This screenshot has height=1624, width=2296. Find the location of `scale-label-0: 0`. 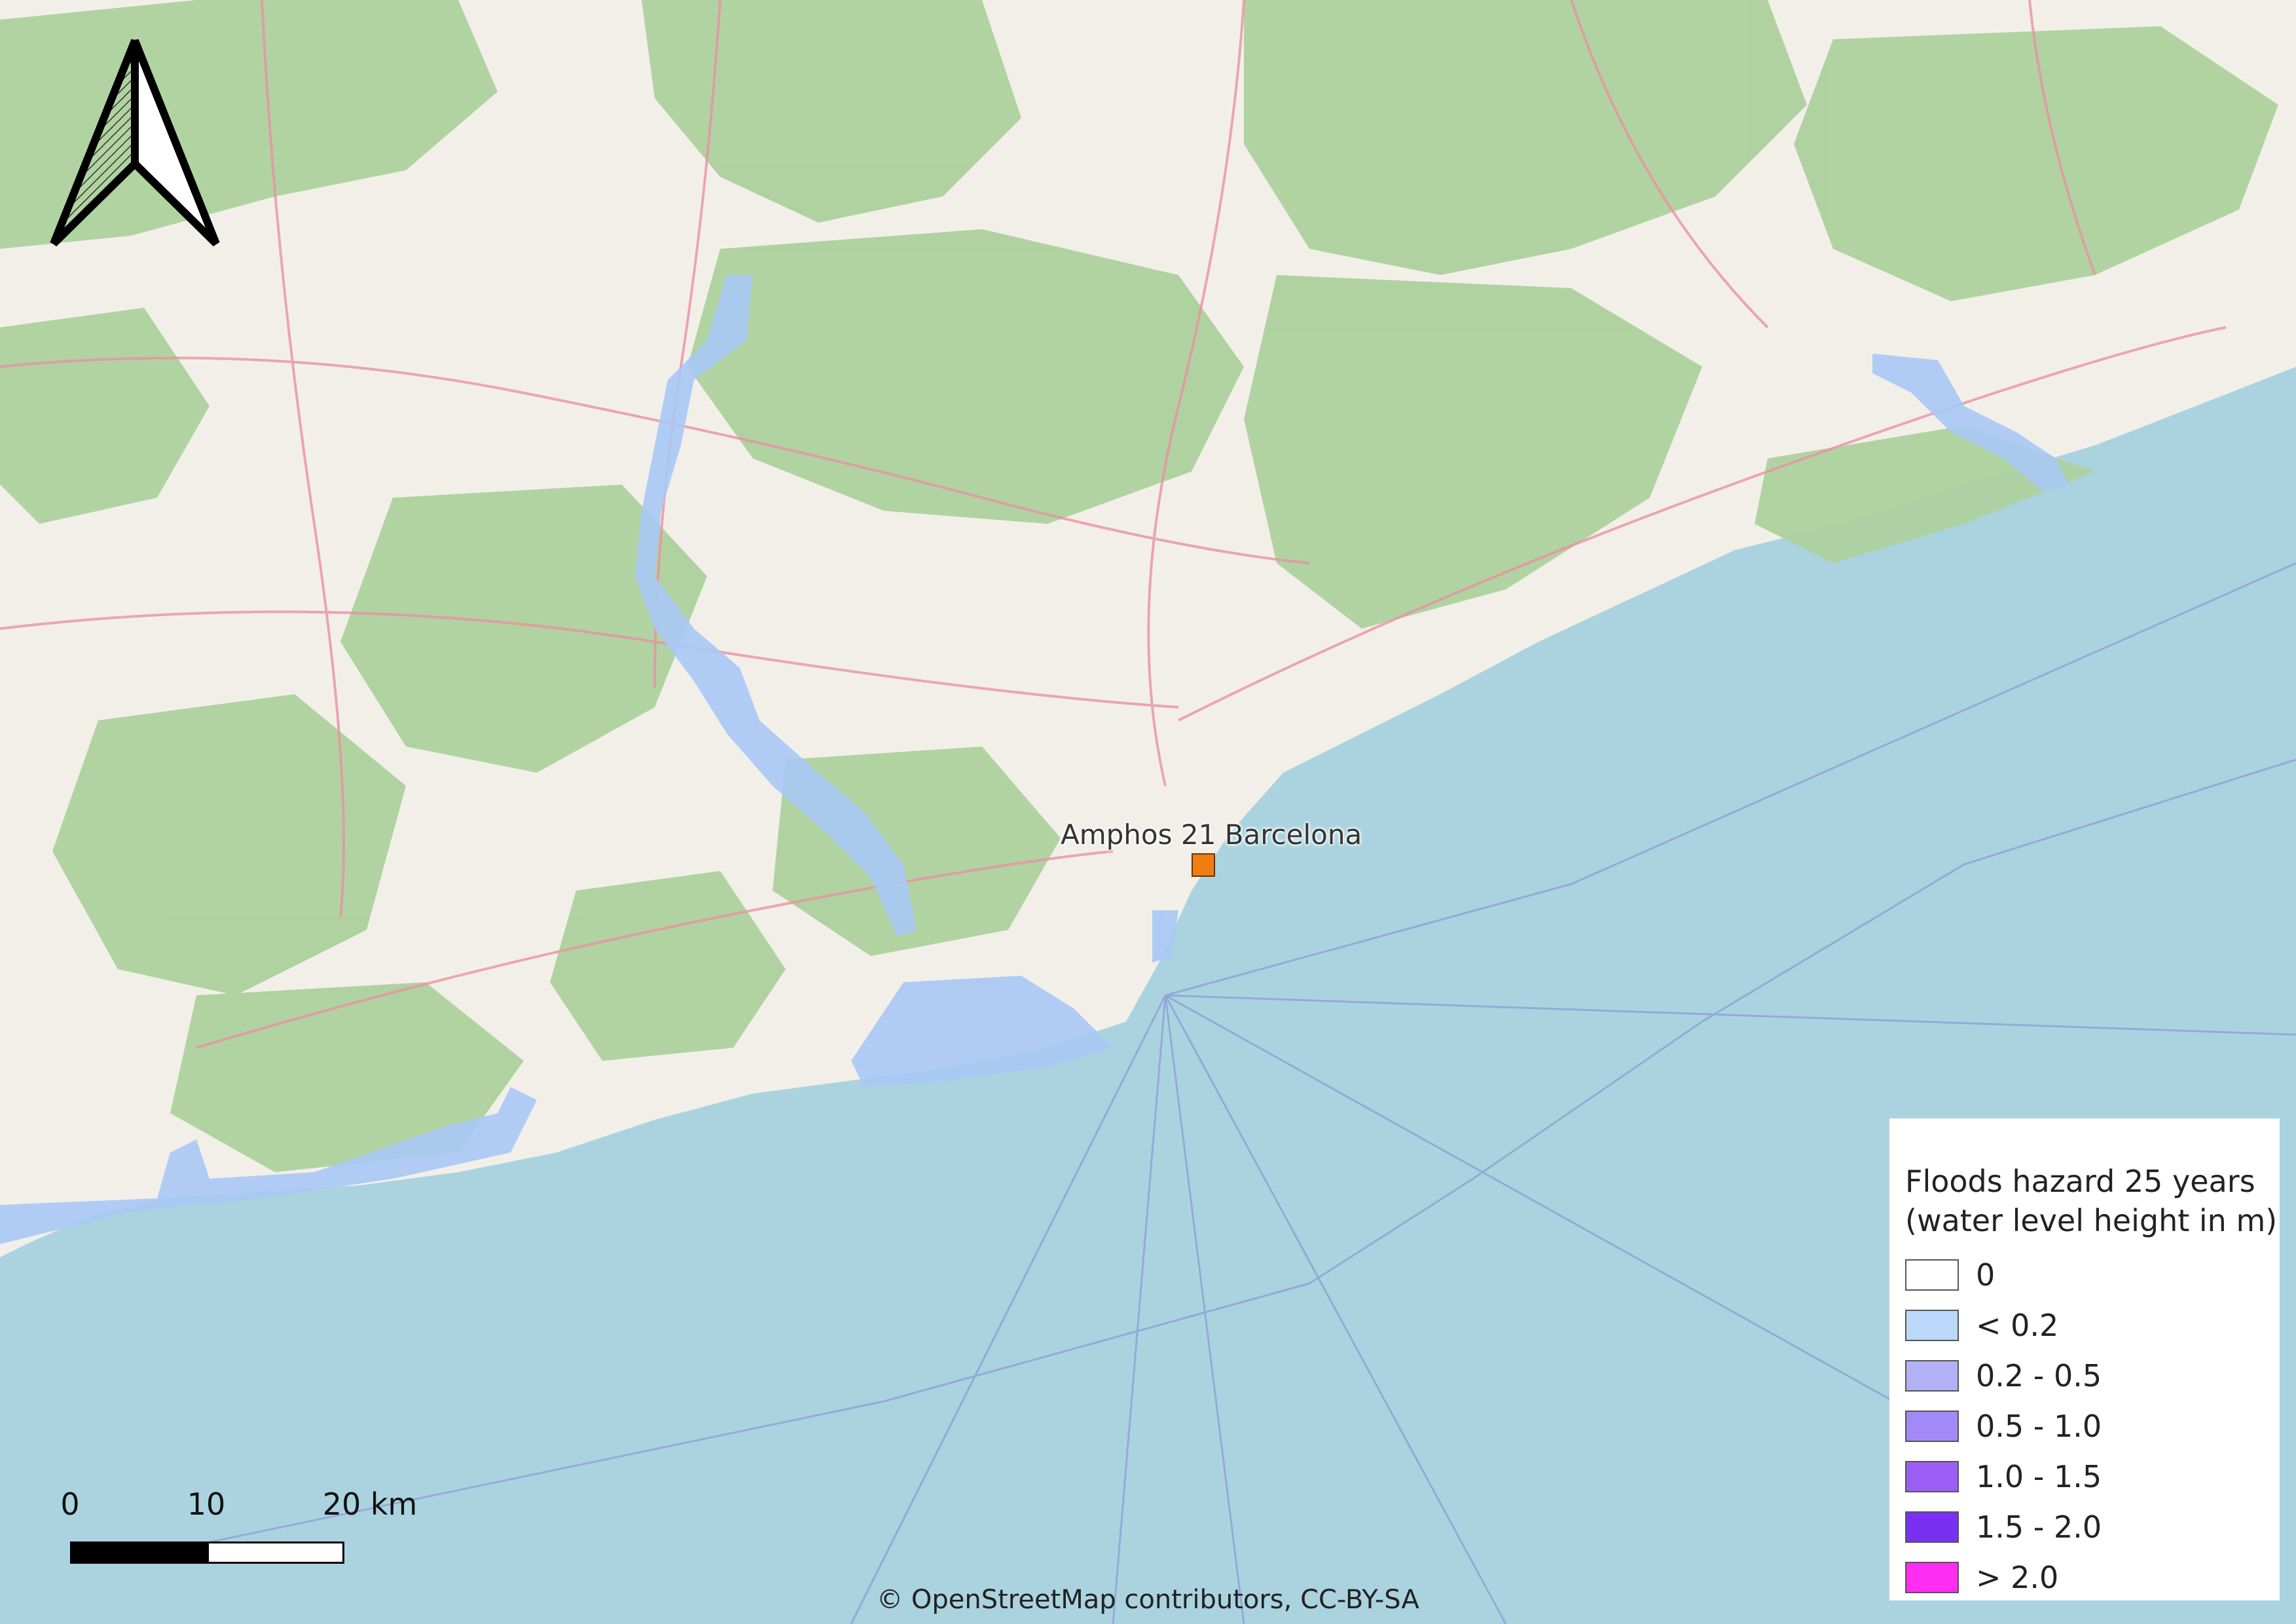

scale-label-0: 0 is located at coordinates (70, 1504).